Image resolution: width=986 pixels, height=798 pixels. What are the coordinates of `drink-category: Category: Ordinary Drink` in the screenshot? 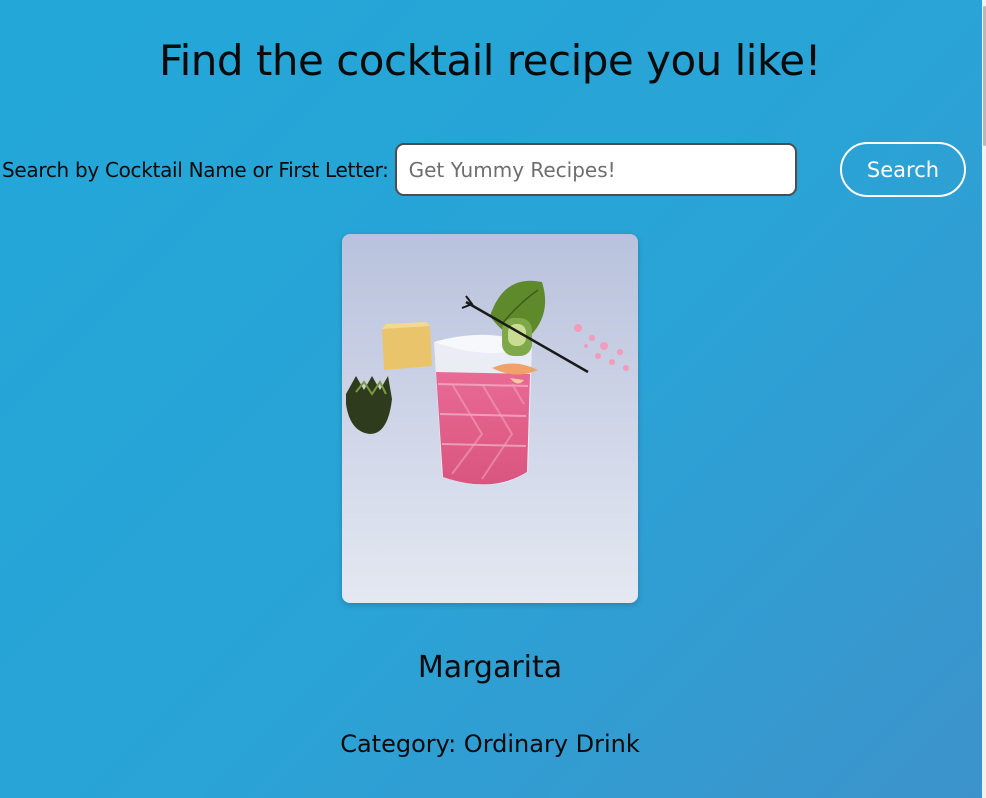 It's located at (490, 744).